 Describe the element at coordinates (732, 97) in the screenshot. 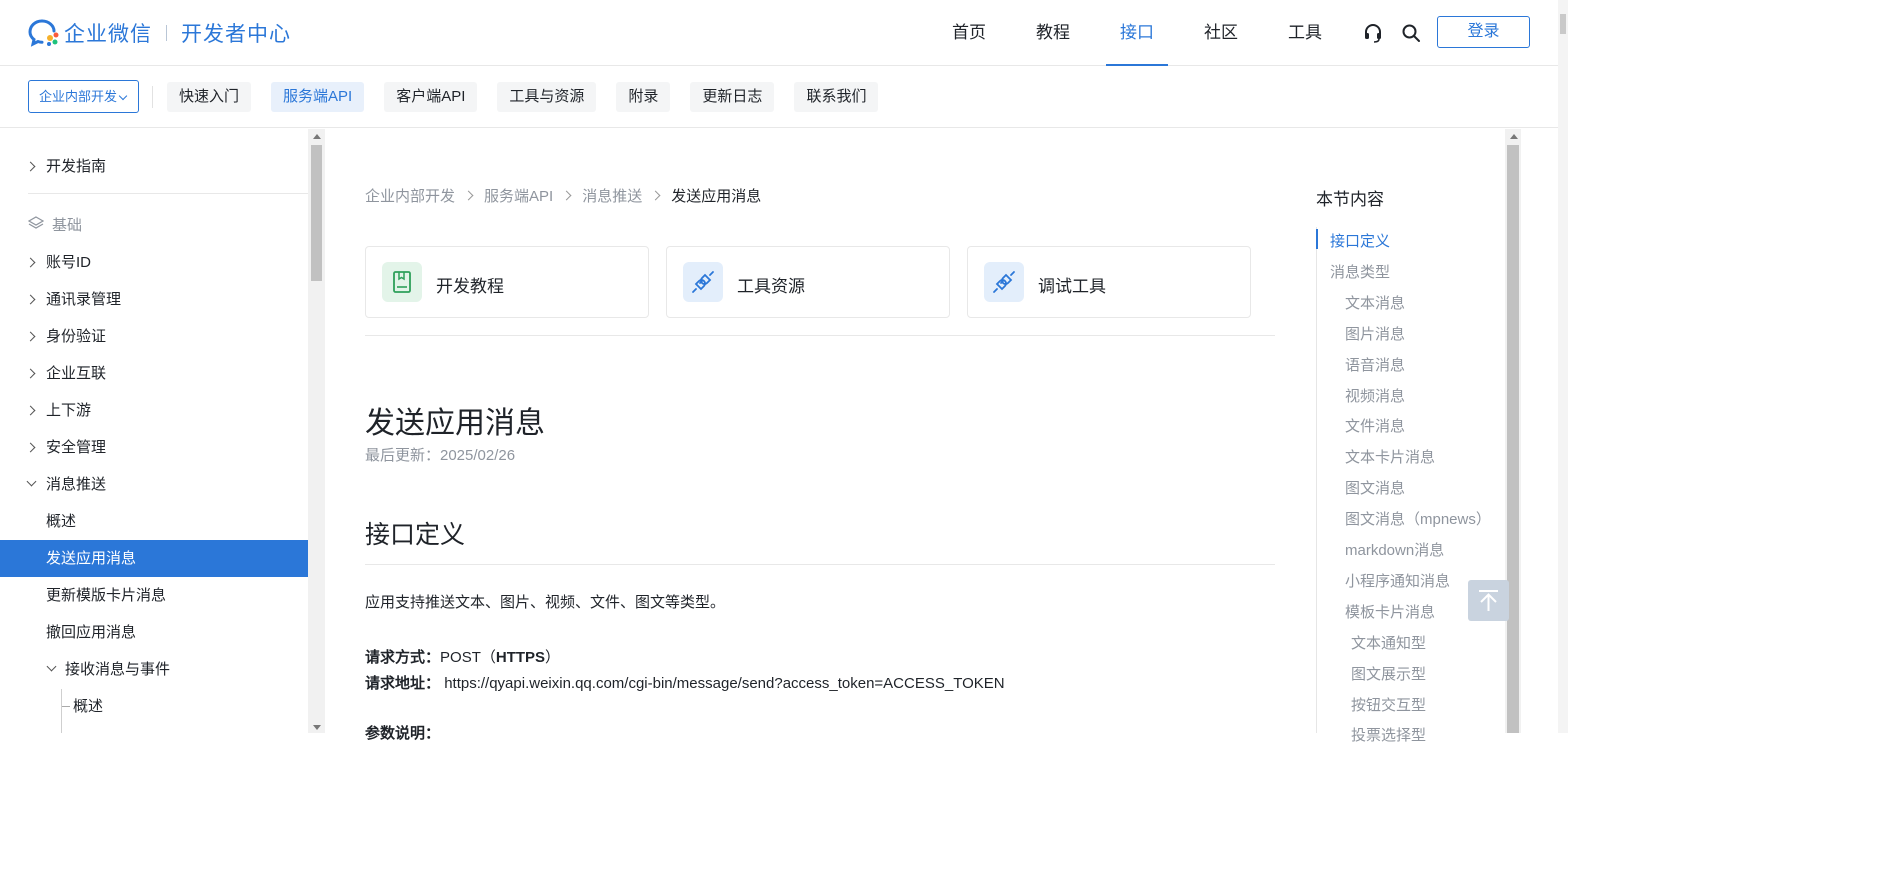

I see `chip-changelog: 更新日志` at that location.